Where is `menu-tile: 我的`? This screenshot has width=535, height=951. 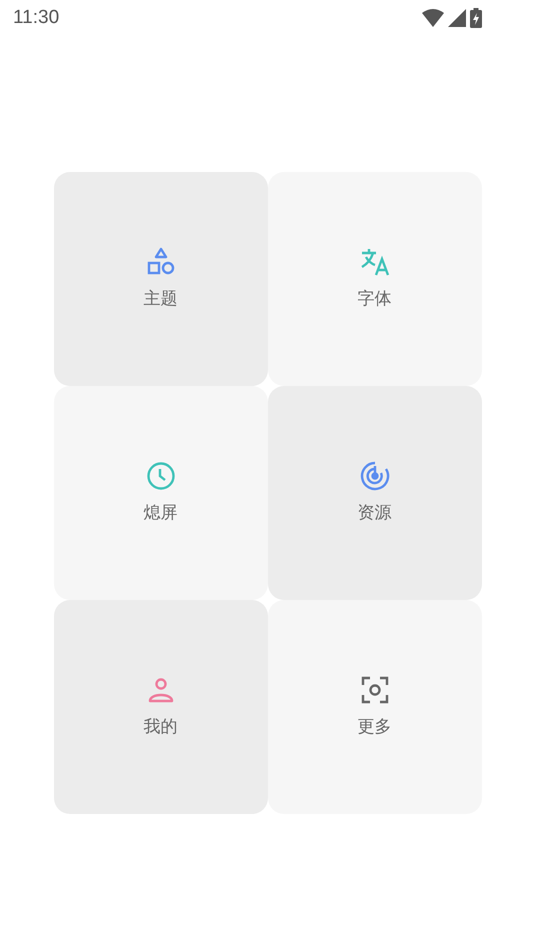 menu-tile: 我的 is located at coordinates (161, 707).